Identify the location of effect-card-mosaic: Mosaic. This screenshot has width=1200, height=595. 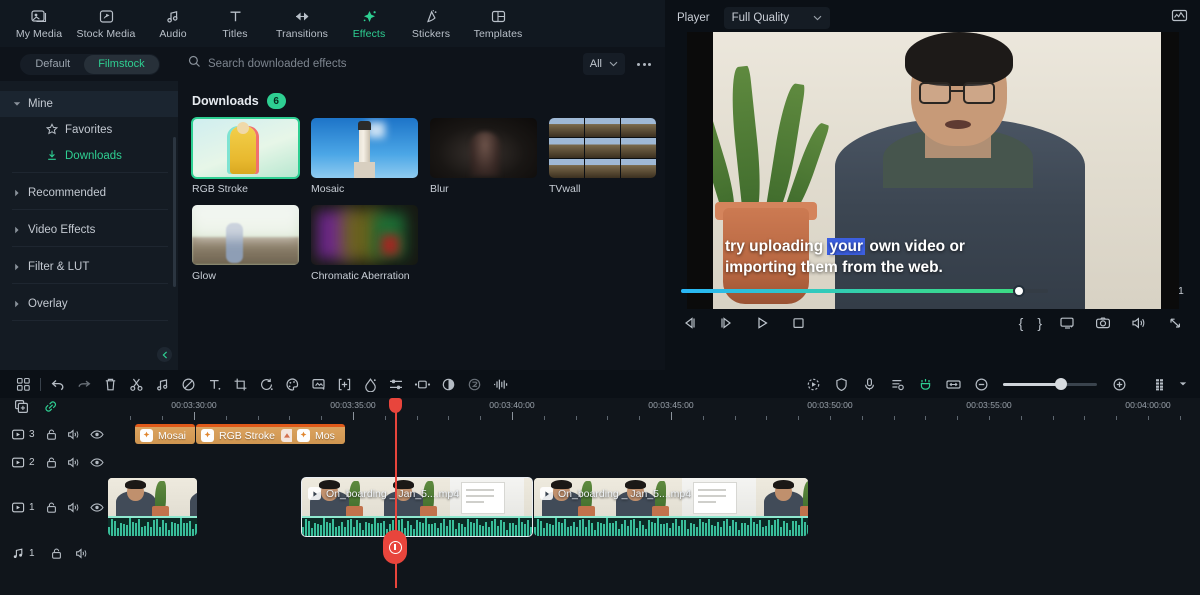
(364, 156).